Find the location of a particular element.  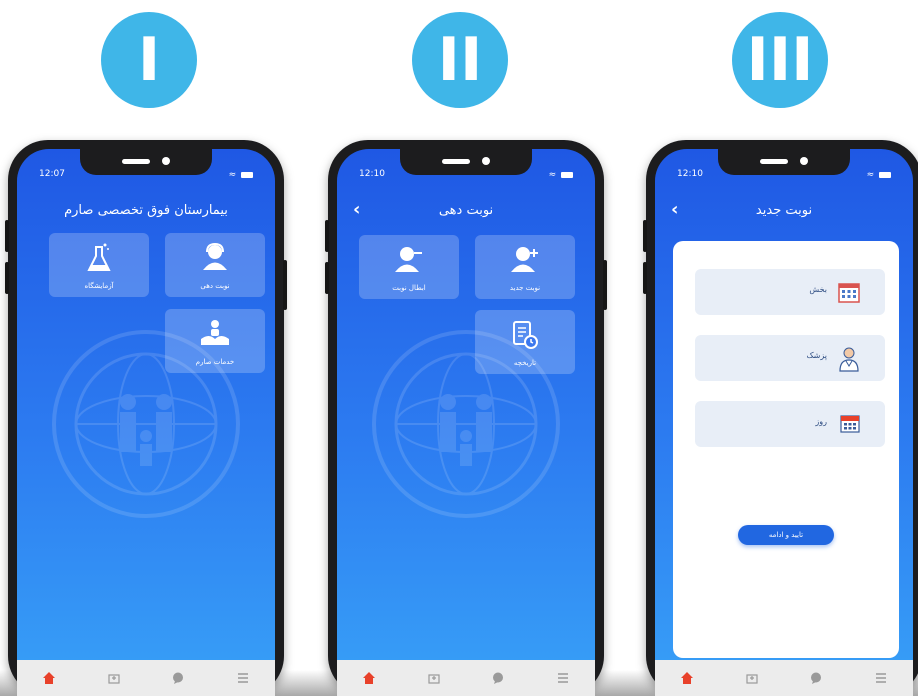

tile-label: تاریخچه is located at coordinates (525, 363).